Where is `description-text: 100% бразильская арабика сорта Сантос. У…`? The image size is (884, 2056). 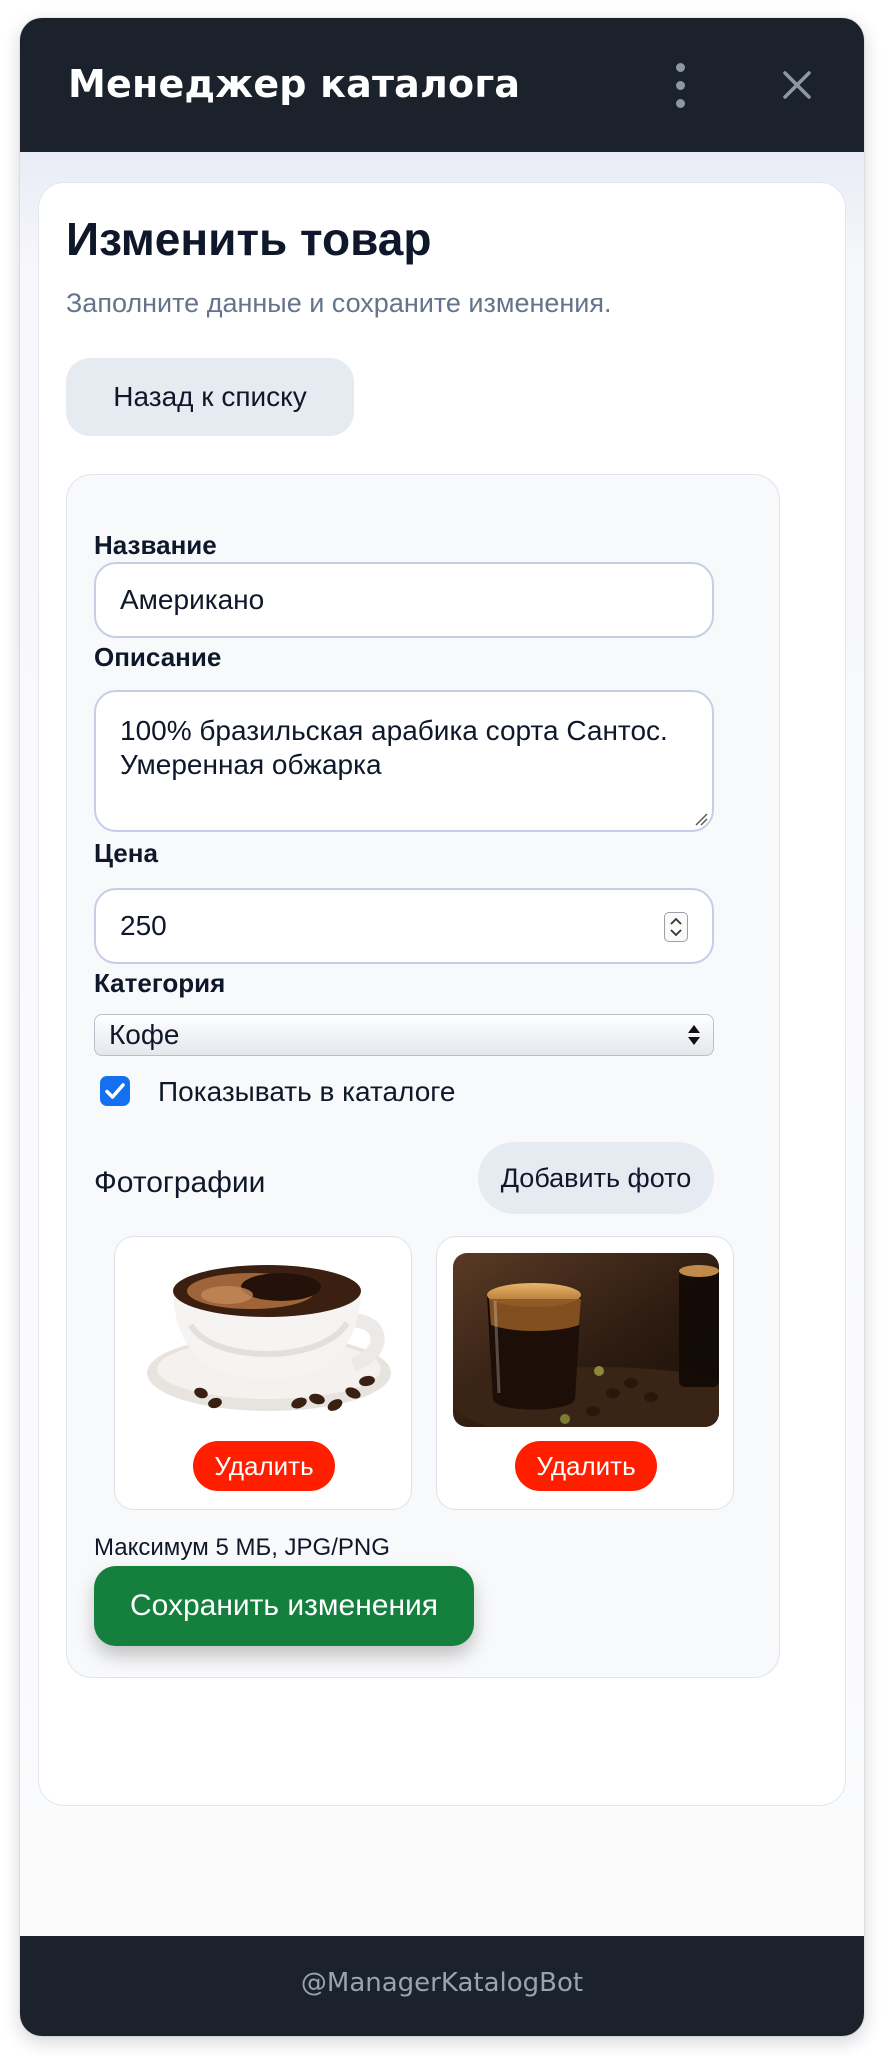
description-text: 100% бразильская арабика сорта Сантос. У… is located at coordinates (394, 747).